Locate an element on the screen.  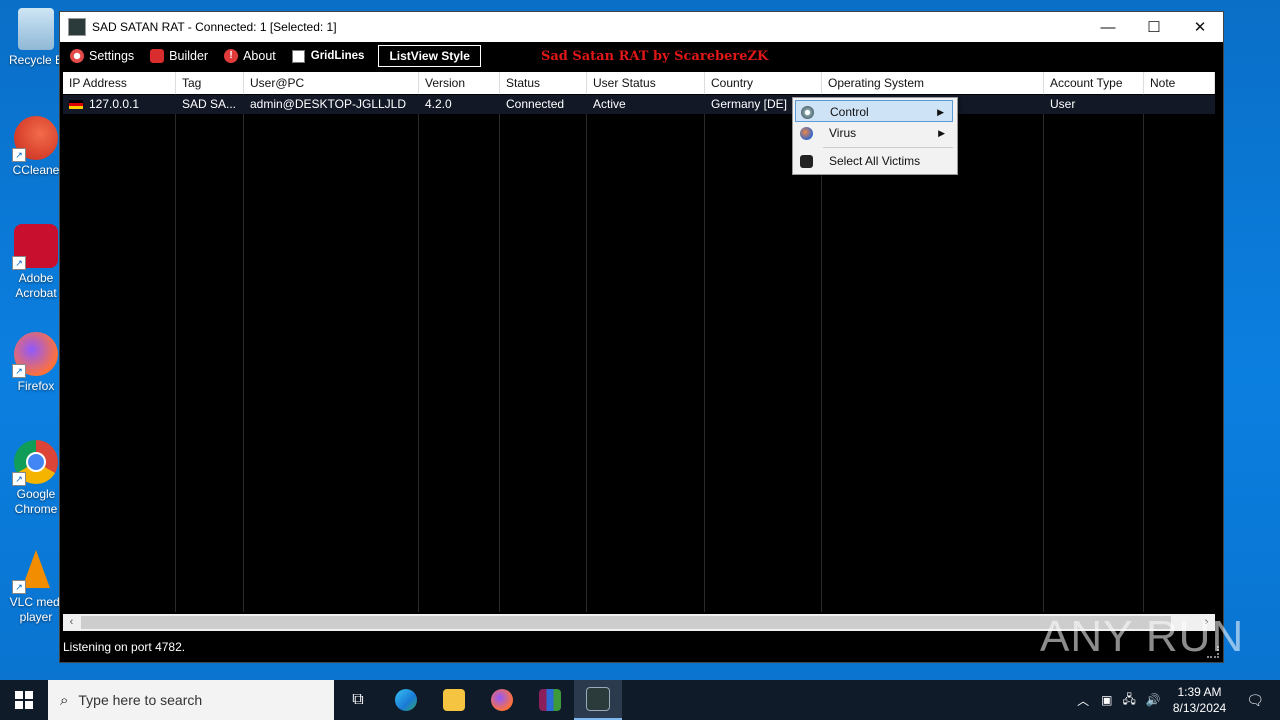
show-hidden-icons-icon: ︿ is located at coordinates (1083, 700).